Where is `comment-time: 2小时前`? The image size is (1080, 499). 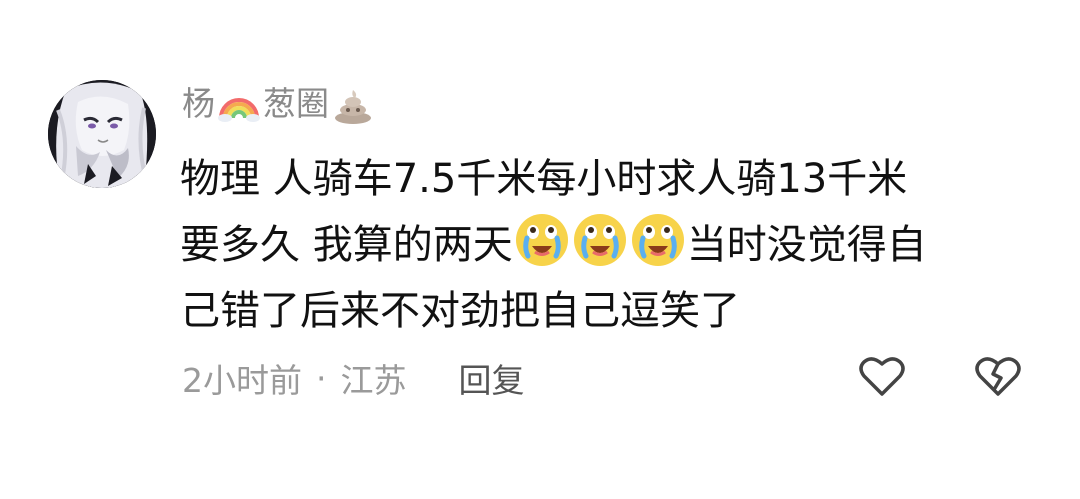
comment-time: 2小时前 is located at coordinates (242, 380).